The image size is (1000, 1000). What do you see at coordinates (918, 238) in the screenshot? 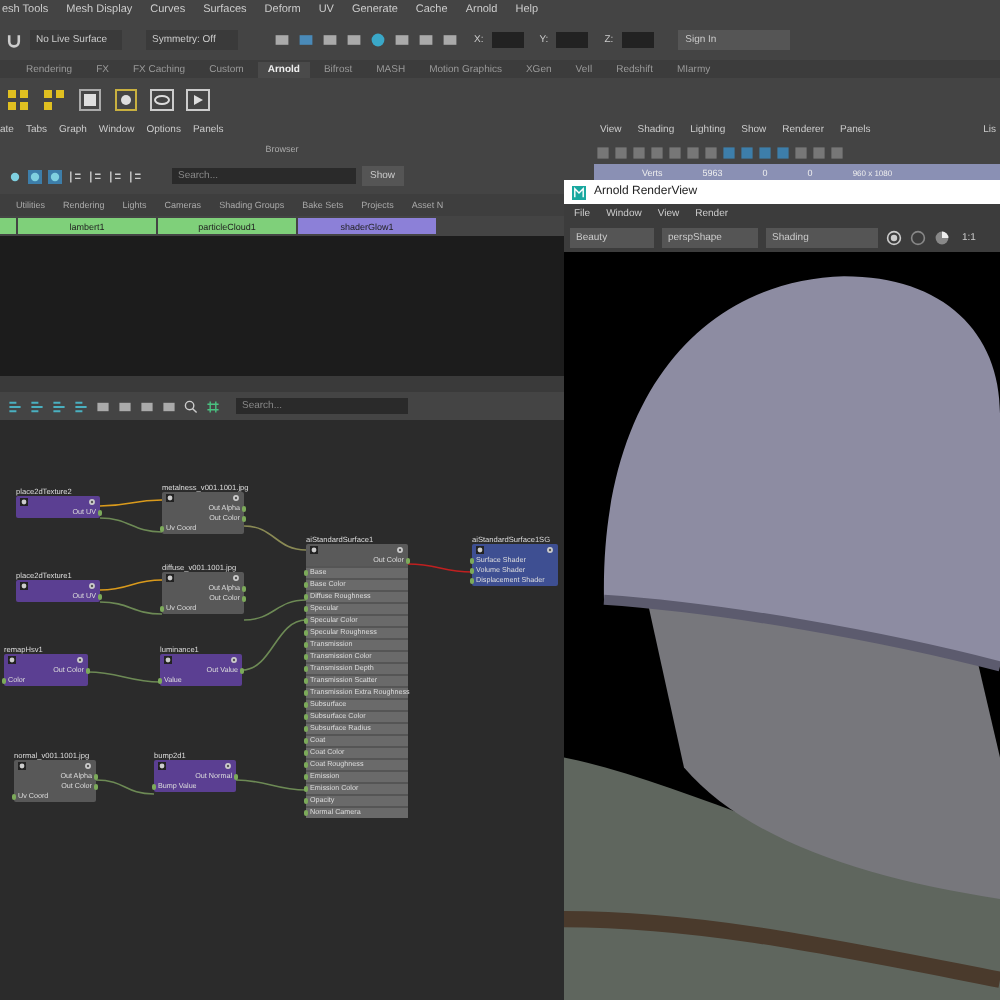
I see `stop-icon` at bounding box center [918, 238].